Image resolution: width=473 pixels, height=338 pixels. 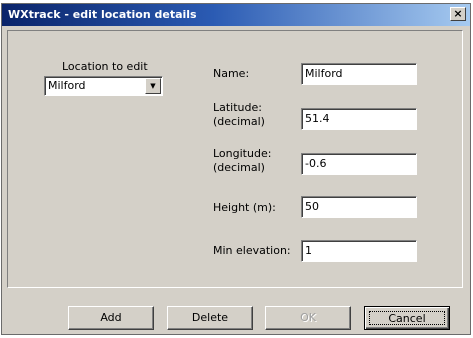 I want to click on longitude-label: Longitude: (decimal), so click(x=242, y=161).